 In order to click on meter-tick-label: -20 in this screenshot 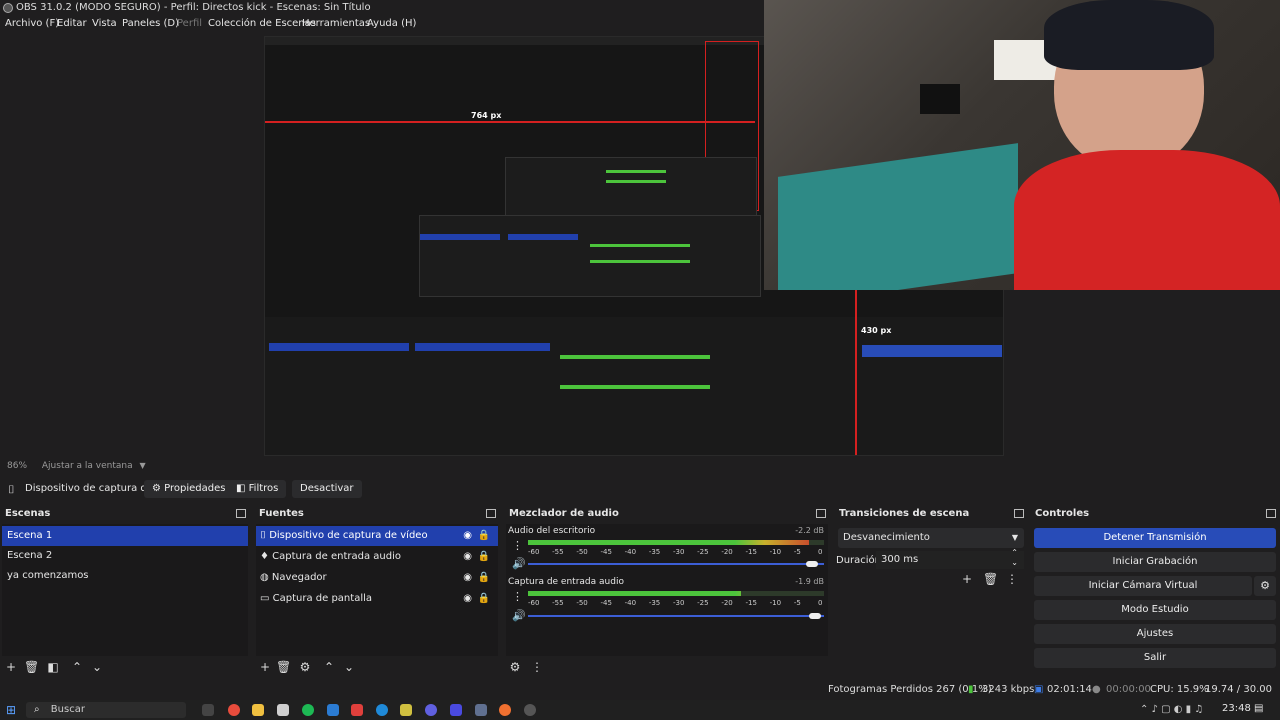, I will do `click(727, 552)`.